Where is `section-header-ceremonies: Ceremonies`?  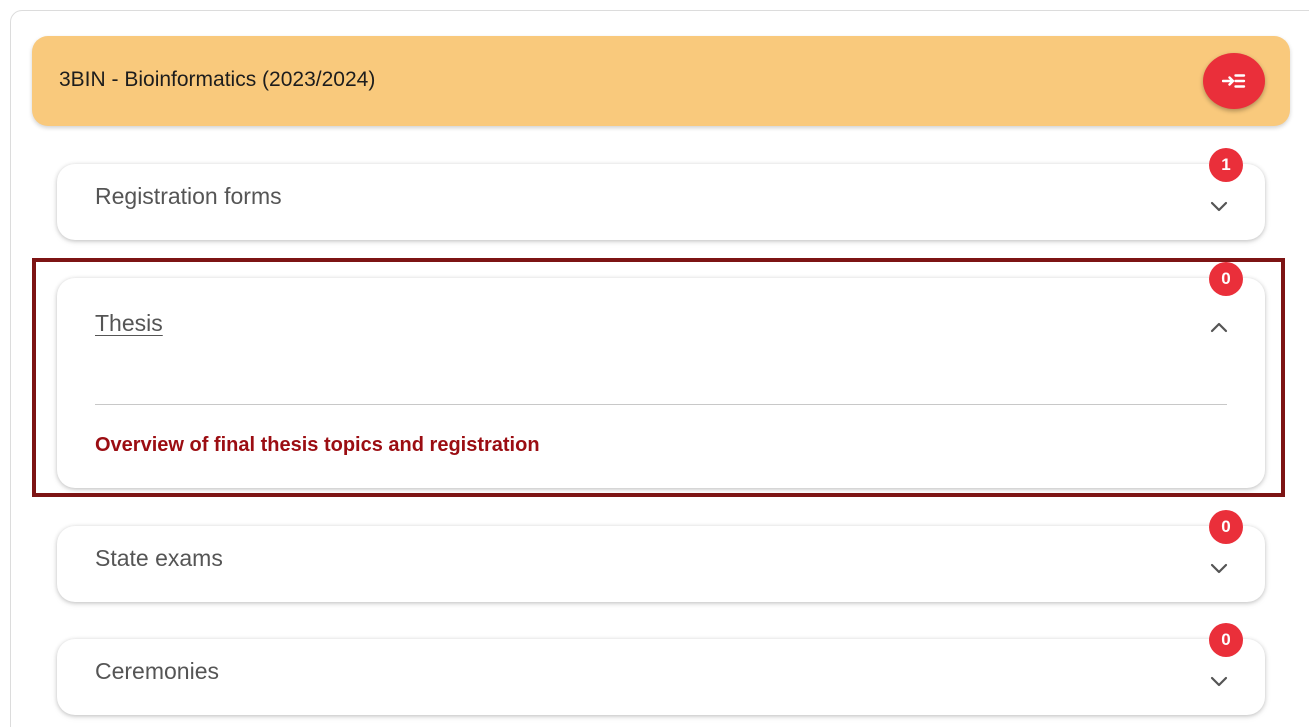 section-header-ceremonies: Ceremonies is located at coordinates (661, 677).